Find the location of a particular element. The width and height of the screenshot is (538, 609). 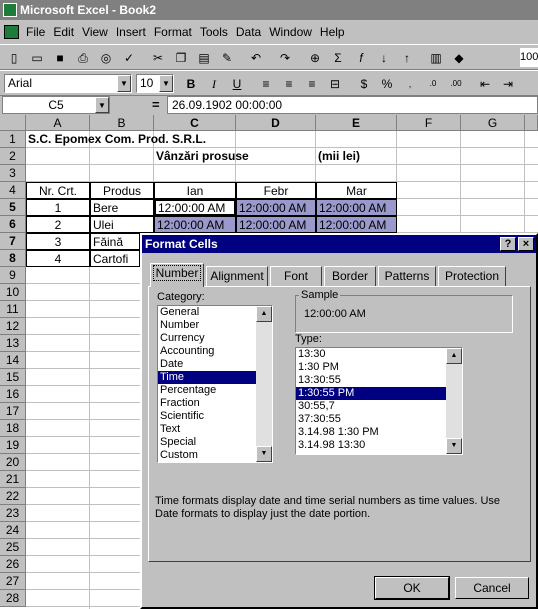

cell-a1: S.C. Epomex Com. Prod. S.R.L. is located at coordinates (176, 139).